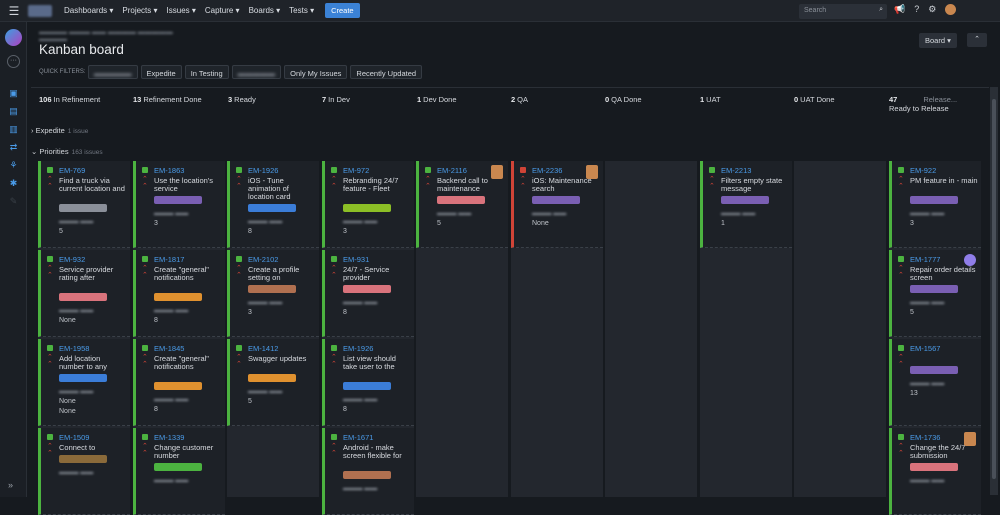  Describe the element at coordinates (916, 9) in the screenshot. I see `help-icon: ?` at that location.